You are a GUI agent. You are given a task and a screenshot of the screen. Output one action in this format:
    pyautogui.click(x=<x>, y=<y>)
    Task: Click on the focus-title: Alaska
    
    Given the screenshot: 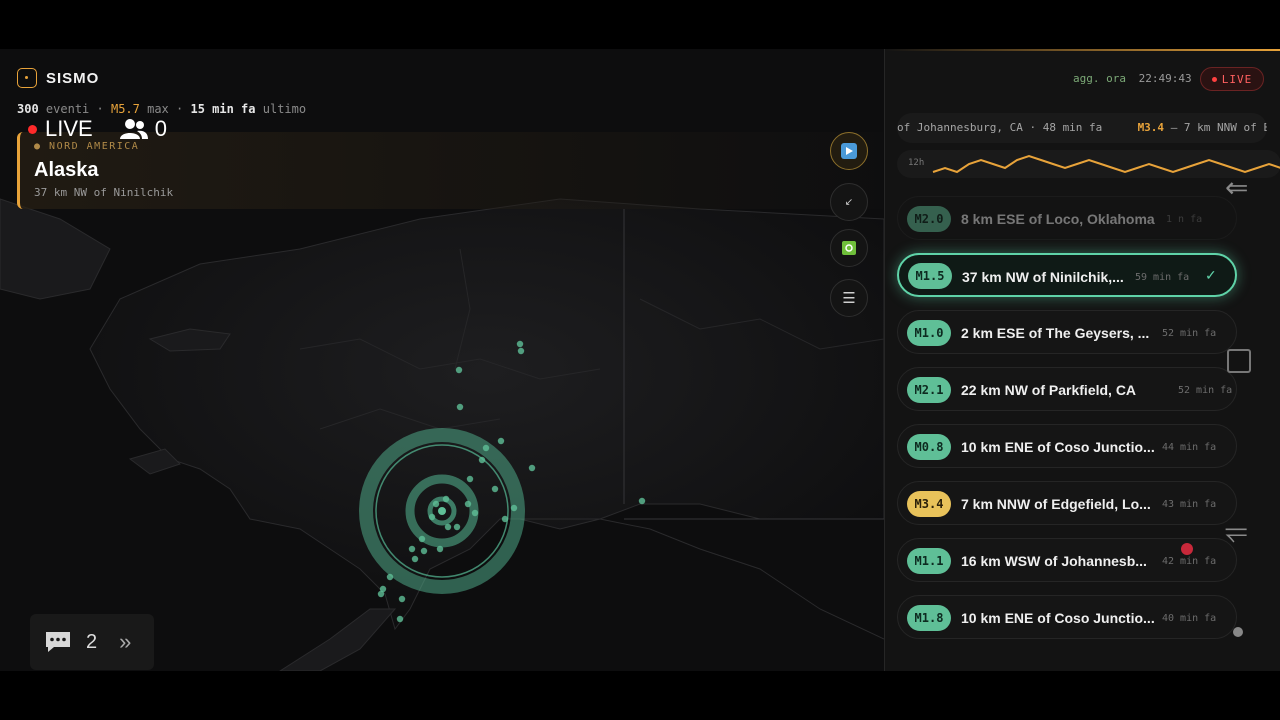 What is the action you would take?
    pyautogui.click(x=66, y=170)
    